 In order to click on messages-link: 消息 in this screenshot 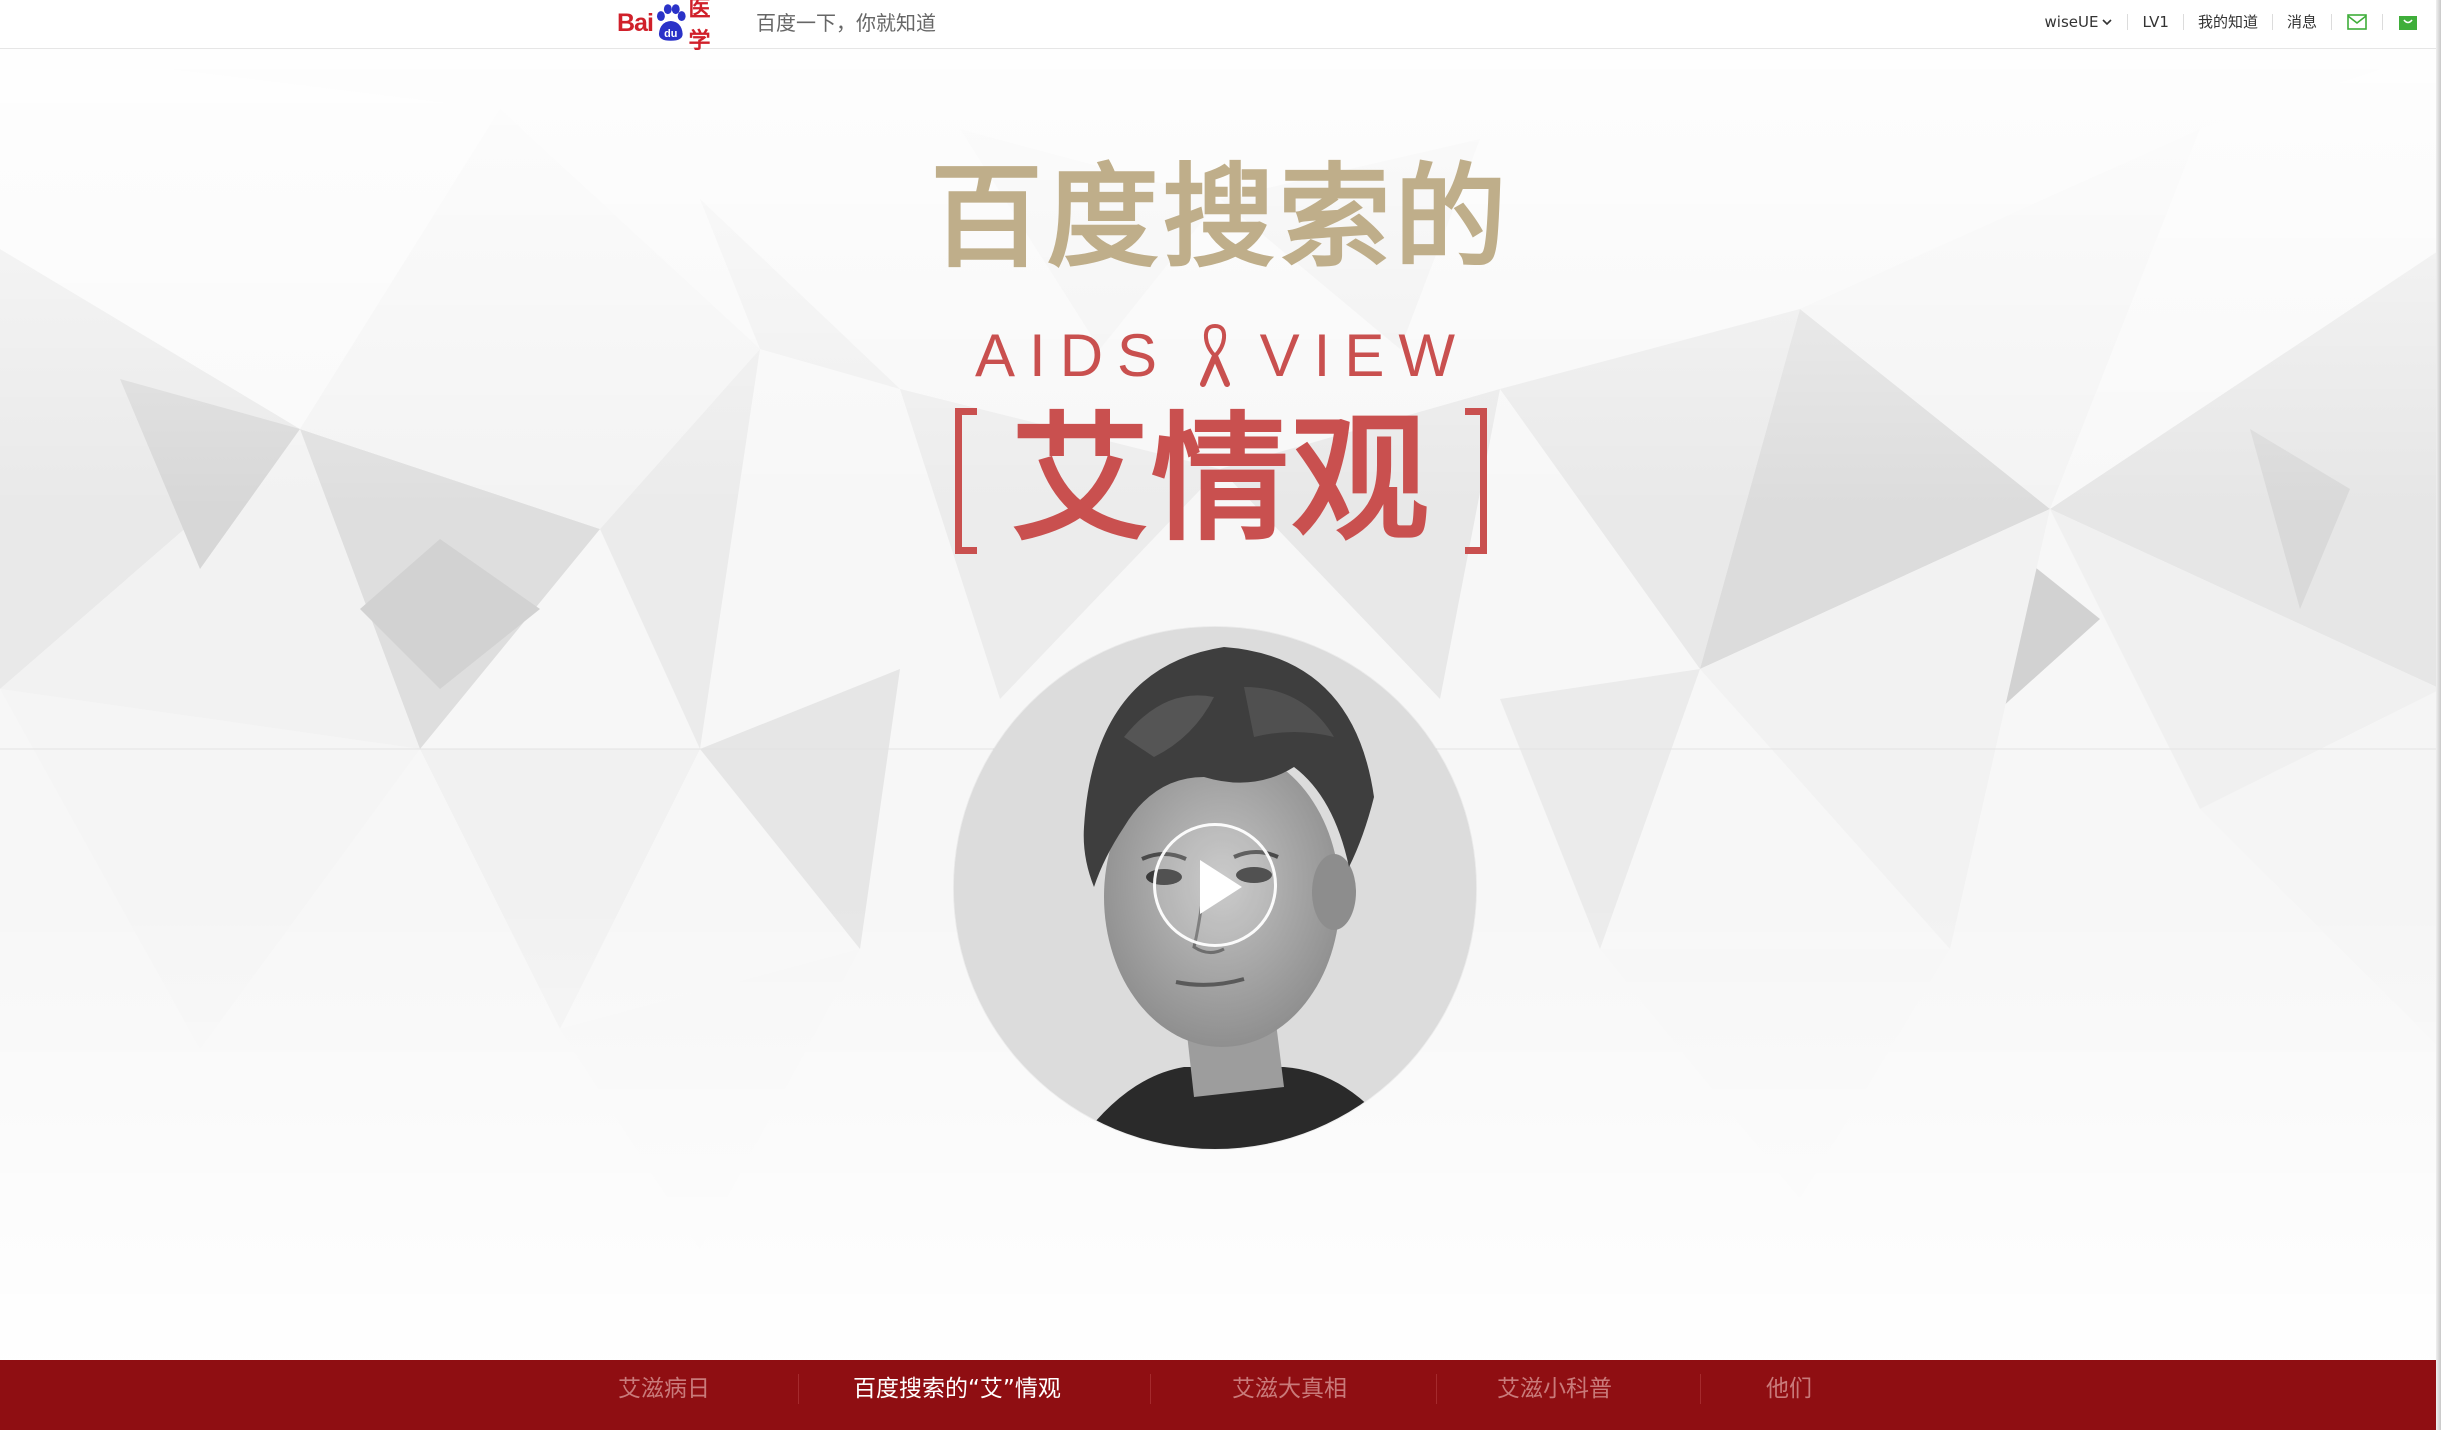, I will do `click(2302, 22)`.